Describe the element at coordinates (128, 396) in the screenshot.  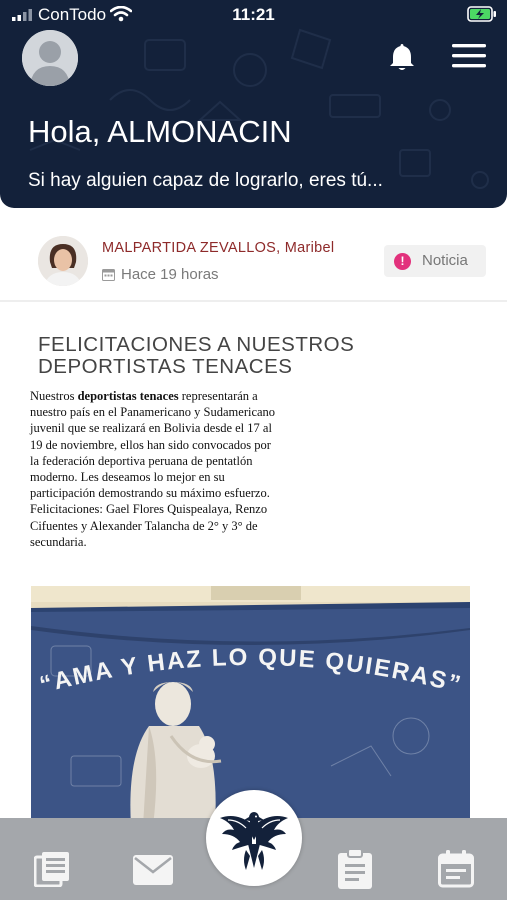
I see `body-text-bold: deportistas tenaces` at that location.